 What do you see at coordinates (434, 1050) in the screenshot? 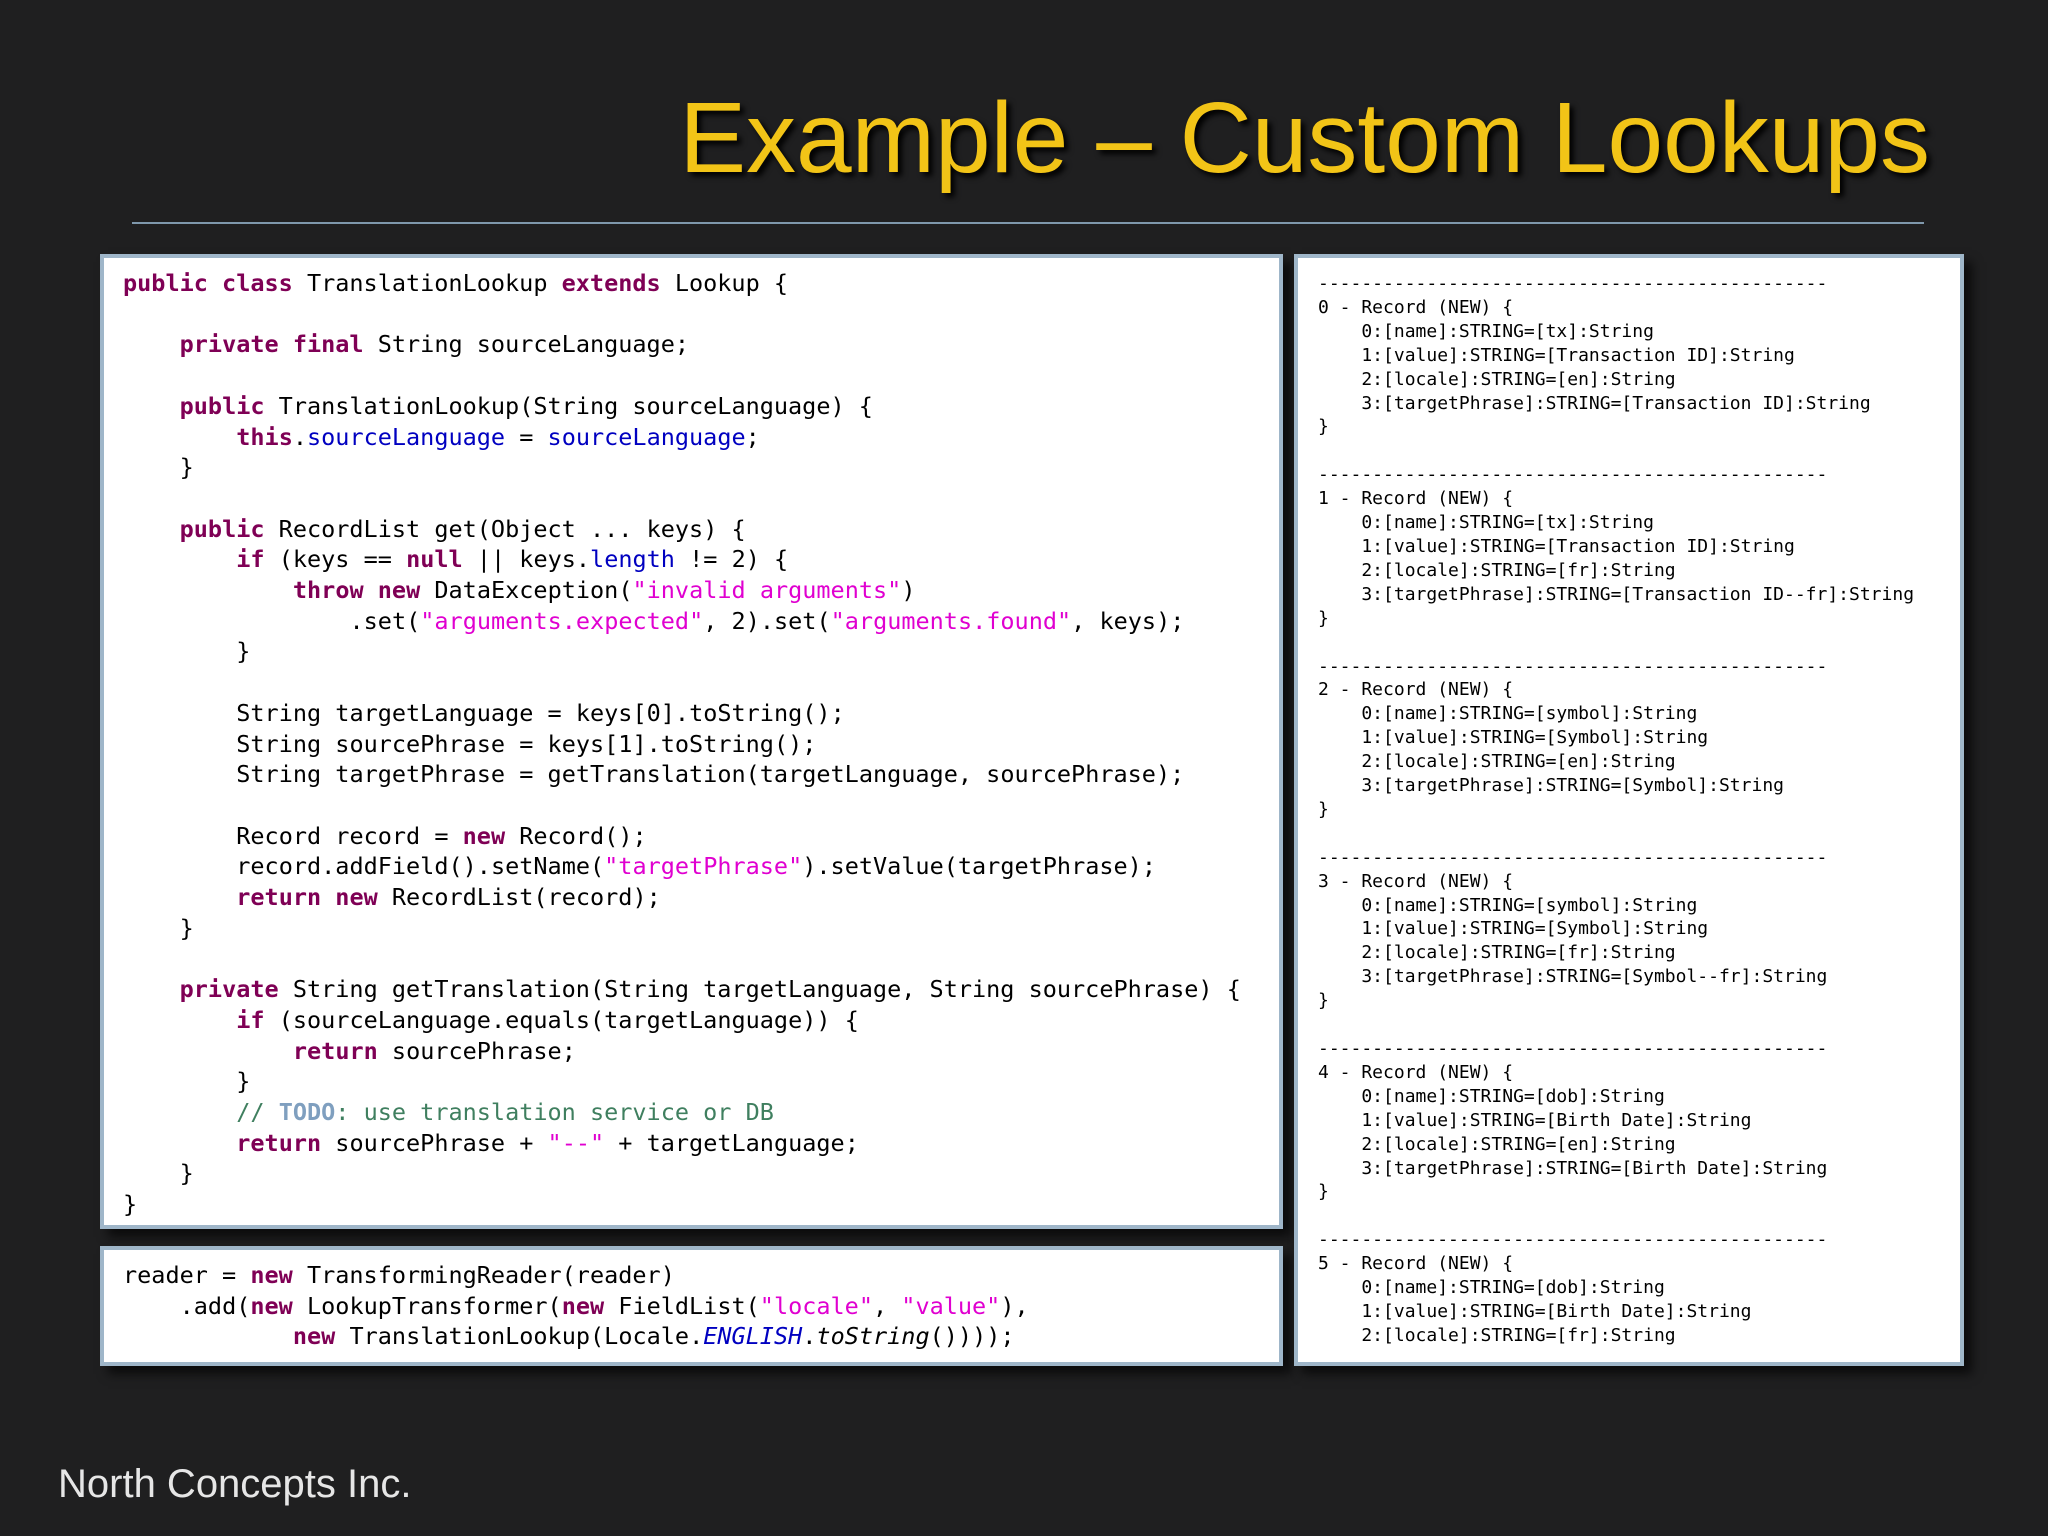
I see `code-line: return sourcePhrase;` at bounding box center [434, 1050].